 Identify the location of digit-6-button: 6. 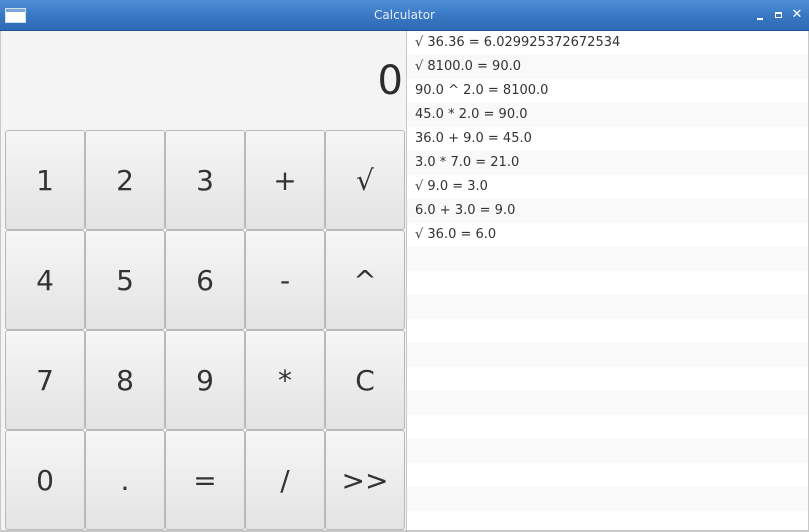
(205, 280).